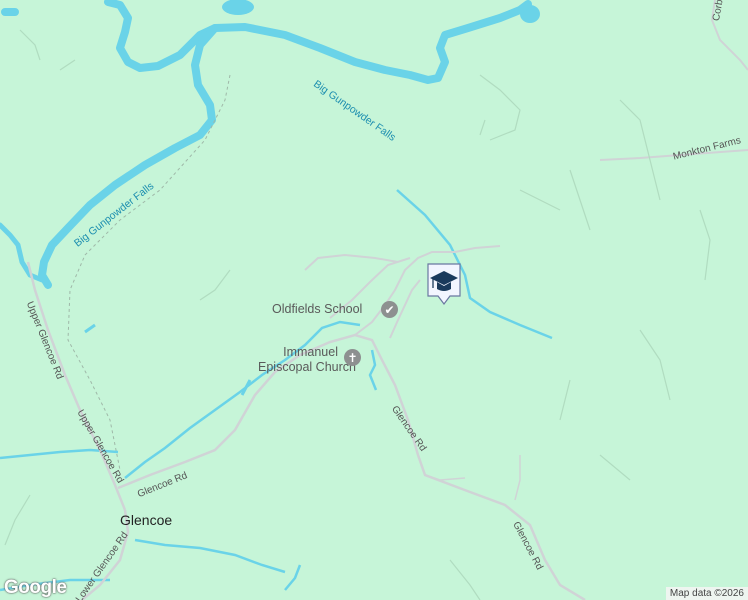 Image resolution: width=748 pixels, height=600 pixels. I want to click on school-icon: ✔, so click(389, 309).